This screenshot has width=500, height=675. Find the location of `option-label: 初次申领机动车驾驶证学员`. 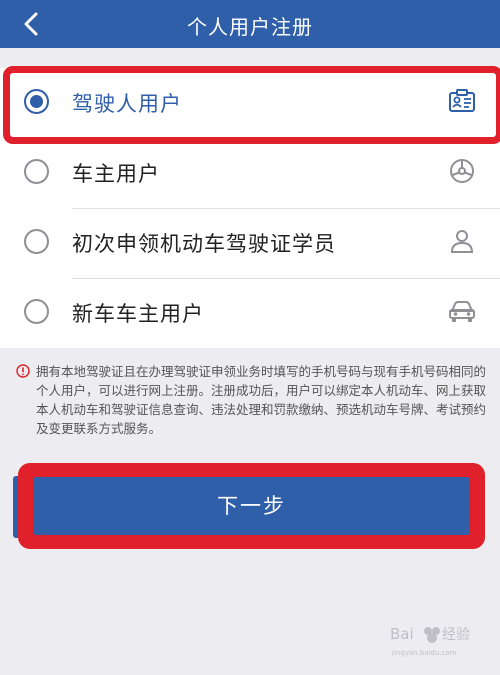

option-label: 初次申领机动车驾驶证学员 is located at coordinates (204, 244).